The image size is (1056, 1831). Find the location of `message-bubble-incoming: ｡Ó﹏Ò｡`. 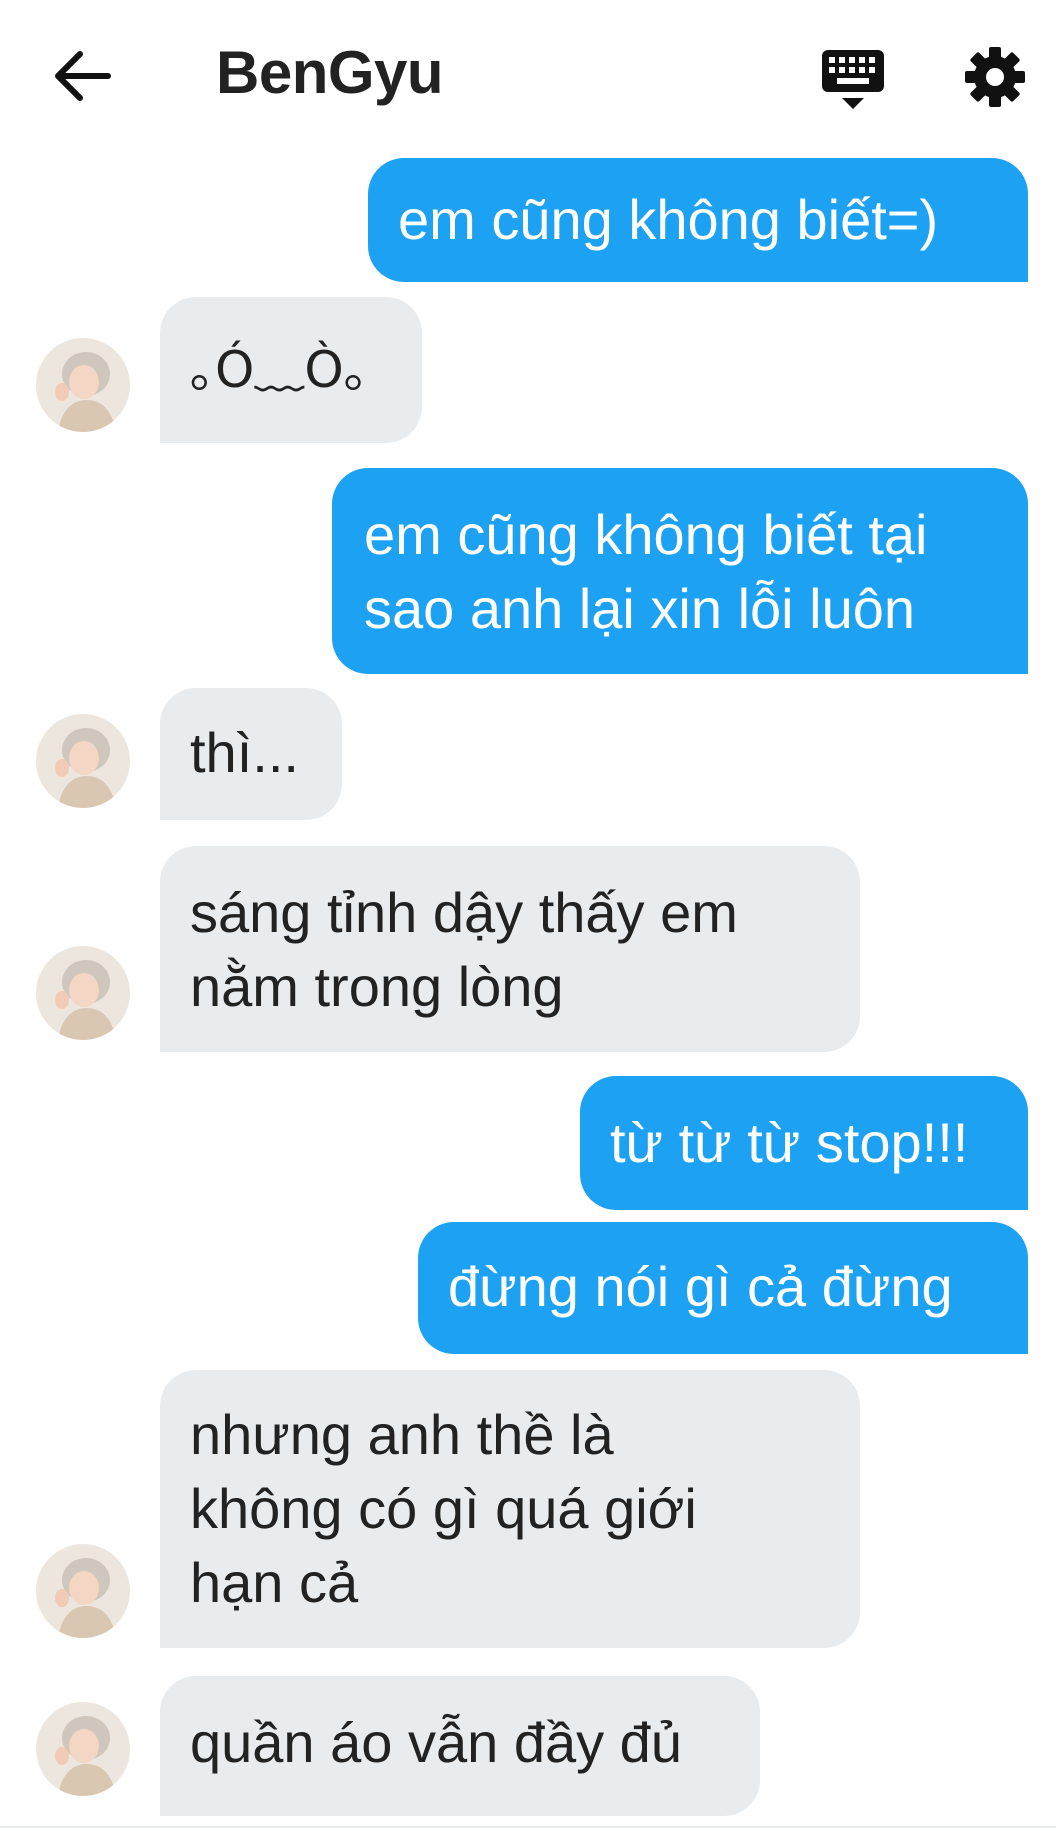

message-bubble-incoming: ｡Ó﹏Ò｡ is located at coordinates (291, 370).